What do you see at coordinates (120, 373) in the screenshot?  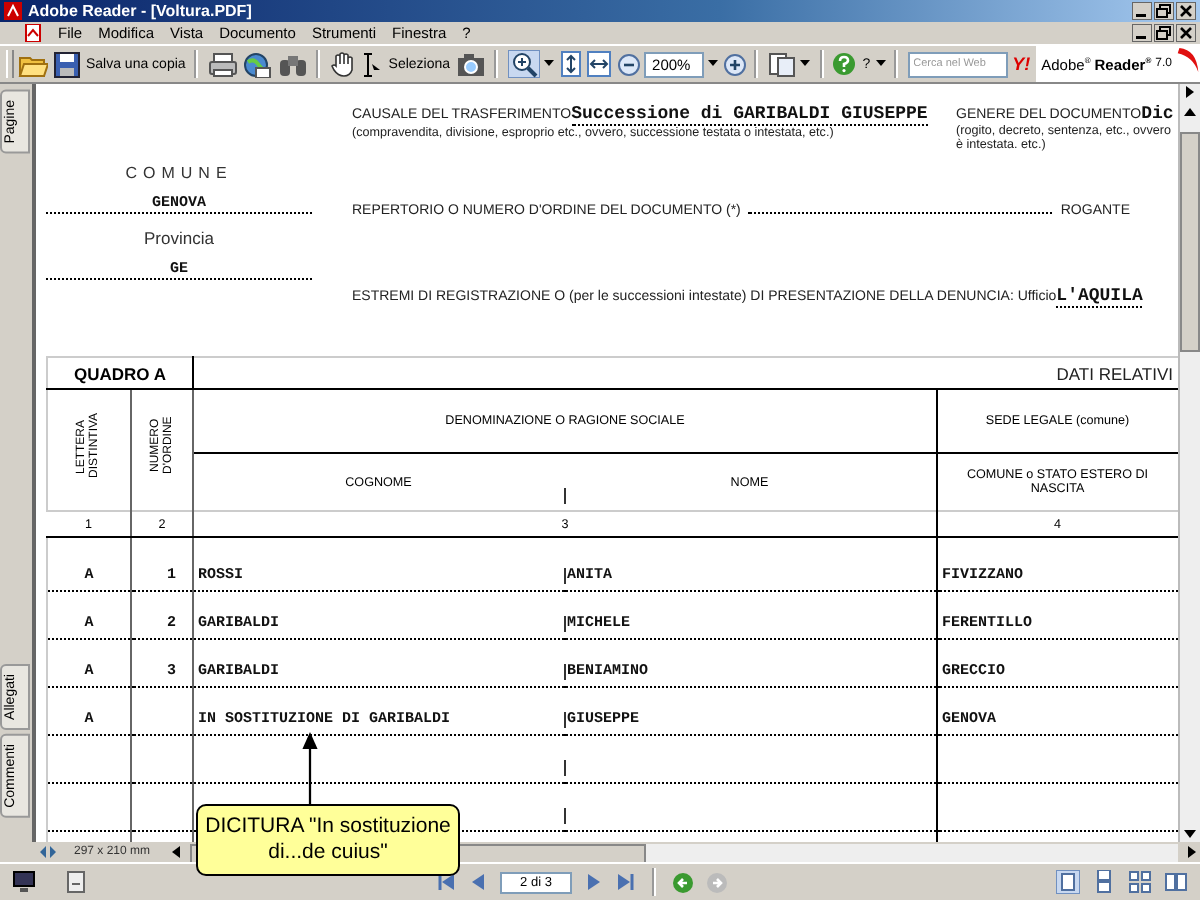 I see `section-title: QUADRO A` at bounding box center [120, 373].